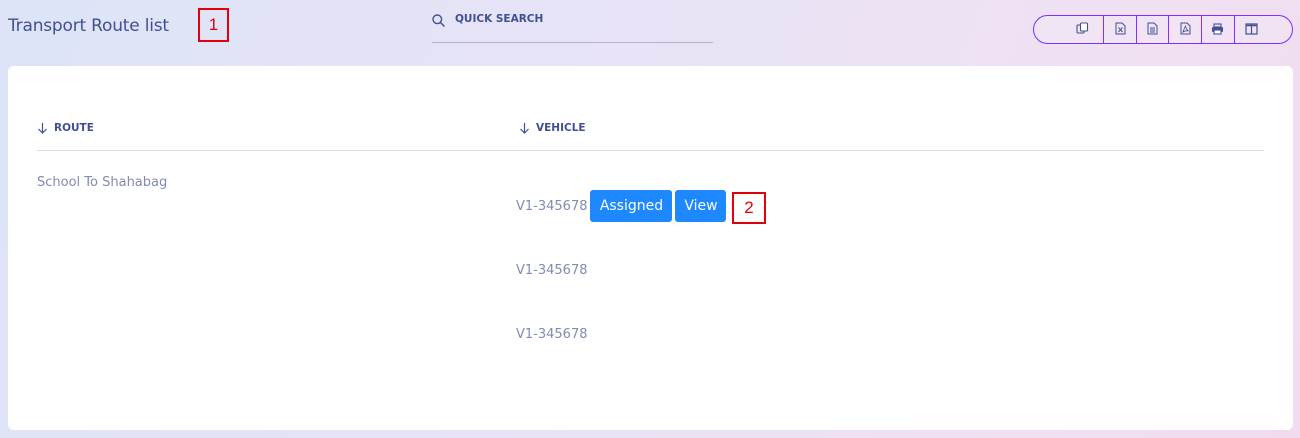 Image resolution: width=1300 pixels, height=438 pixels. Describe the element at coordinates (575, 18) in the screenshot. I see `search-input` at that location.